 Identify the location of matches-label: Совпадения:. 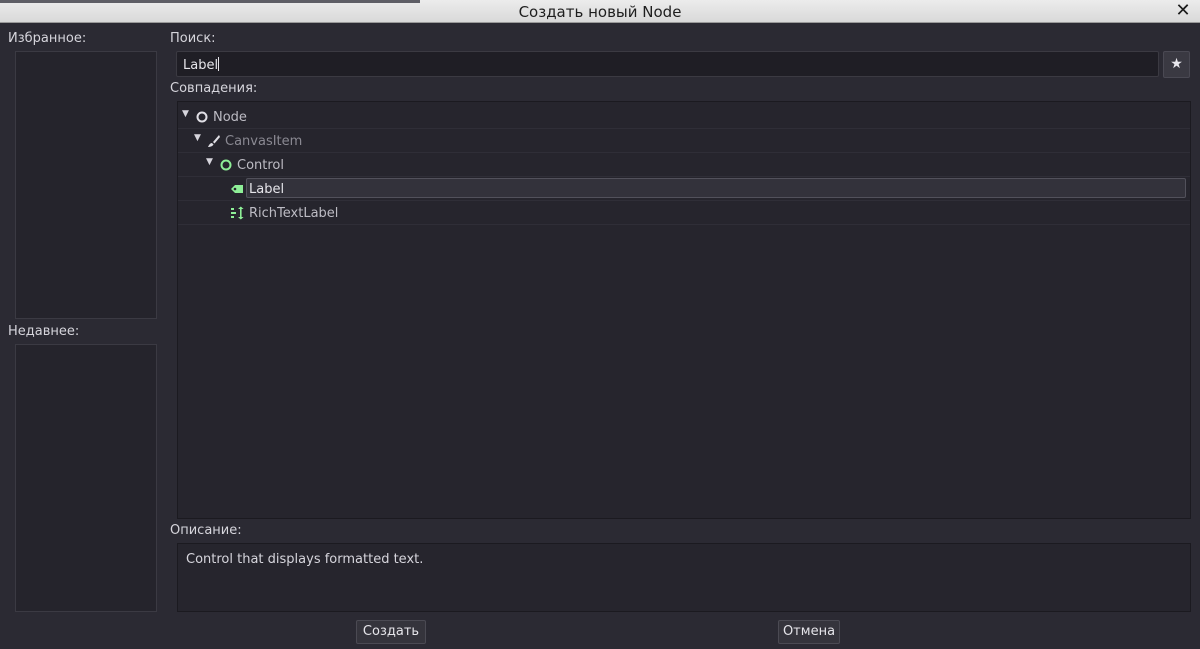
(214, 88).